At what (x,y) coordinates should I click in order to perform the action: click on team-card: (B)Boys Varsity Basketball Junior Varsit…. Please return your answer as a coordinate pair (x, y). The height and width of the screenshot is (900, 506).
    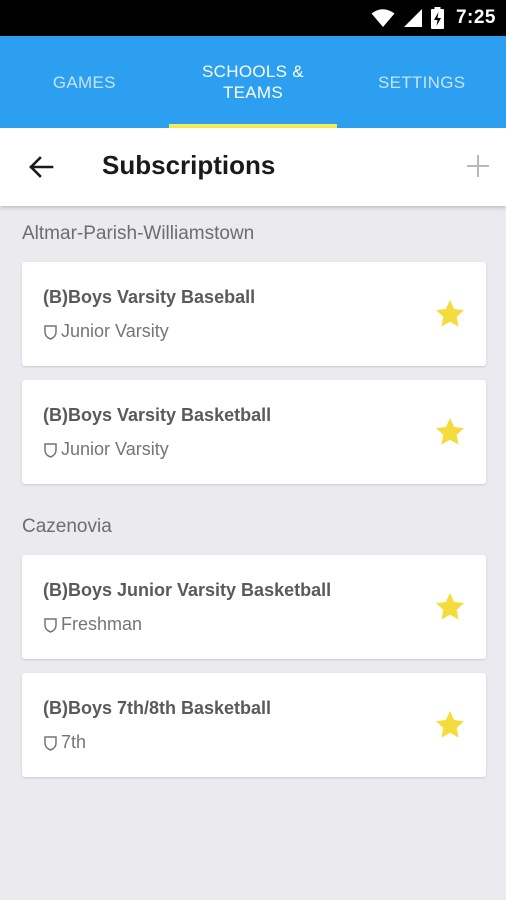
    Looking at the image, I should click on (254, 432).